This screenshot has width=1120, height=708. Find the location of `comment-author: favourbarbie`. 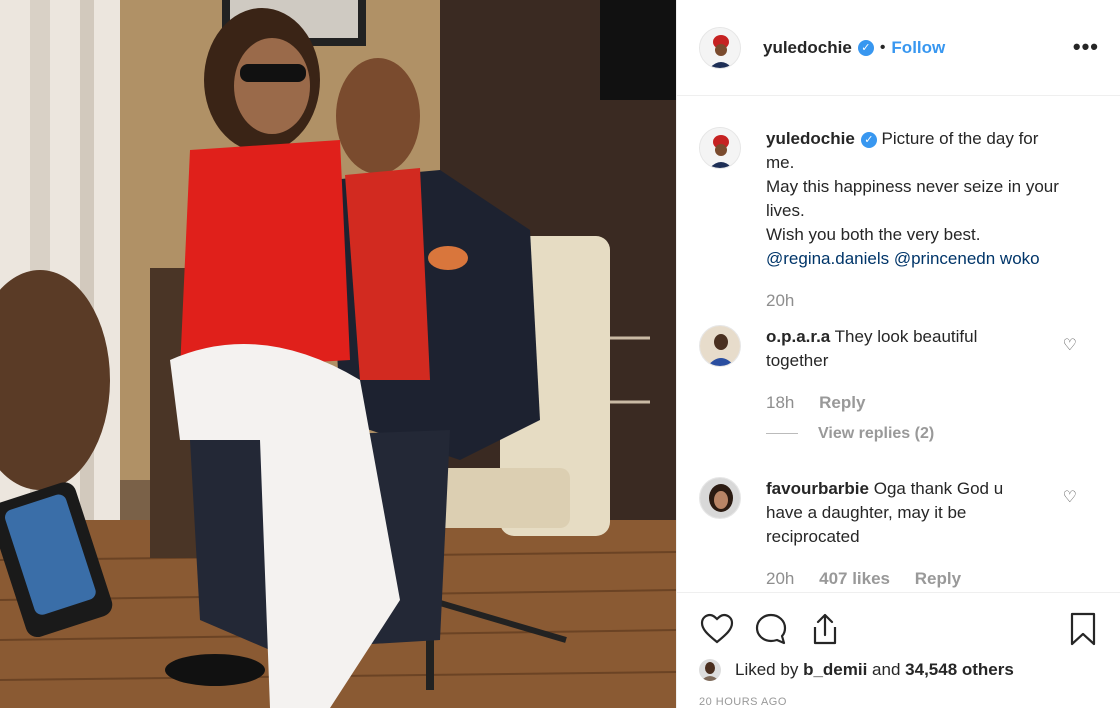

comment-author: favourbarbie is located at coordinates (817, 488).